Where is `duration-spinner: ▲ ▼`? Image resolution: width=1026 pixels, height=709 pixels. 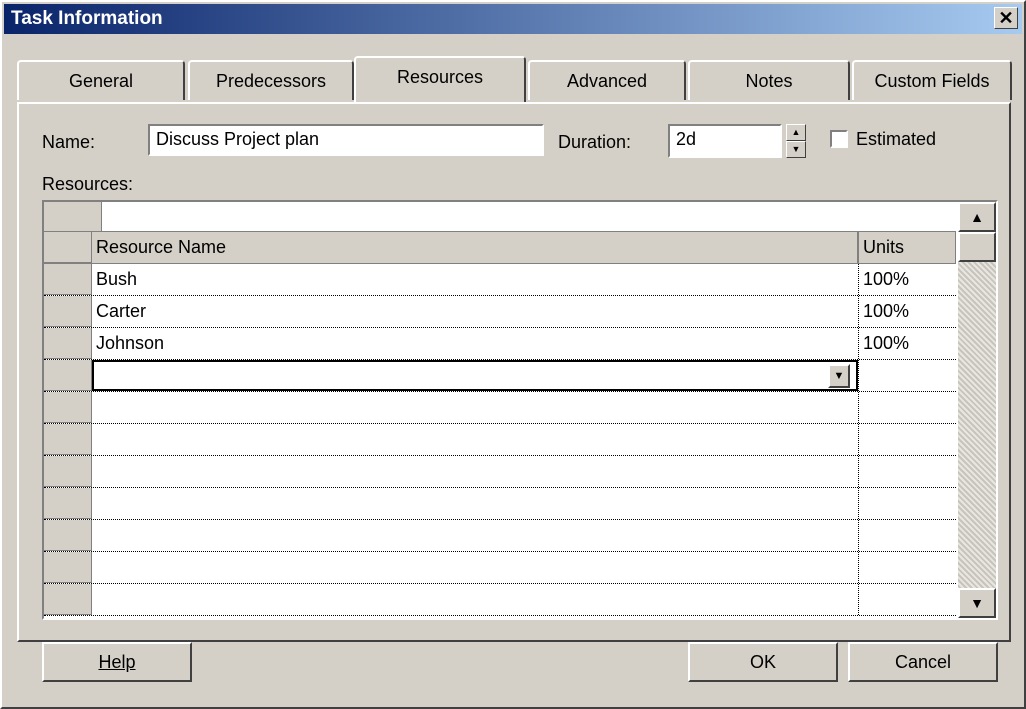 duration-spinner: ▲ ▼ is located at coordinates (796, 141).